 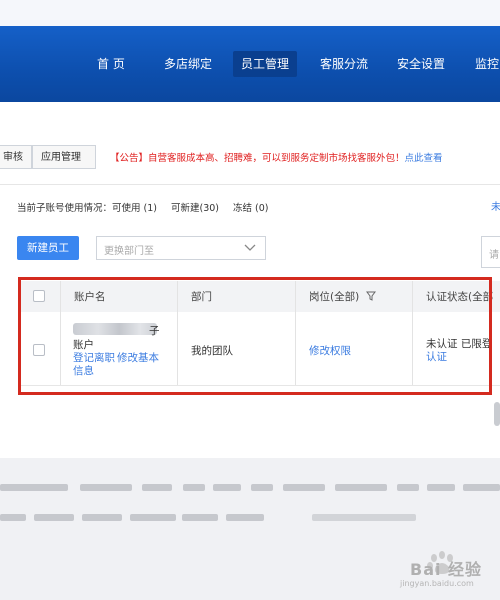 I want to click on nav-monitoring: 监控, so click(x=487, y=64).